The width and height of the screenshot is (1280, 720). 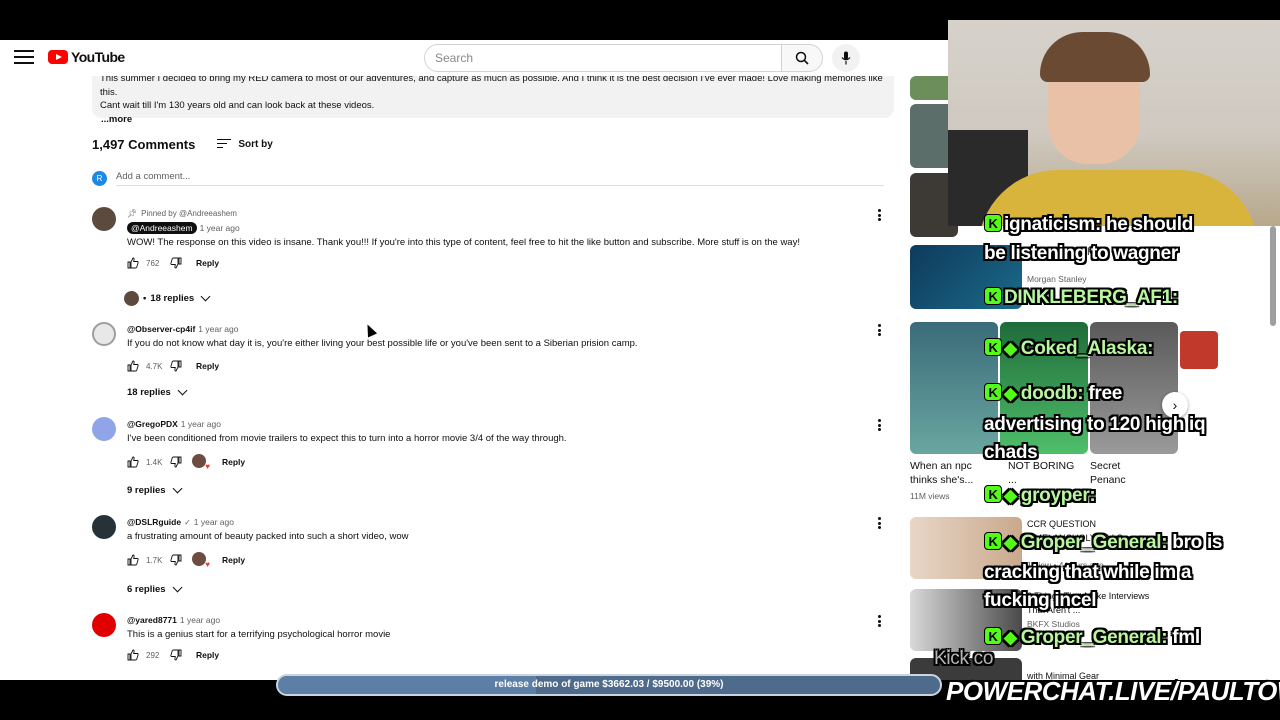 I want to click on chat-text: be listening to wagner, so click(x=1081, y=253).